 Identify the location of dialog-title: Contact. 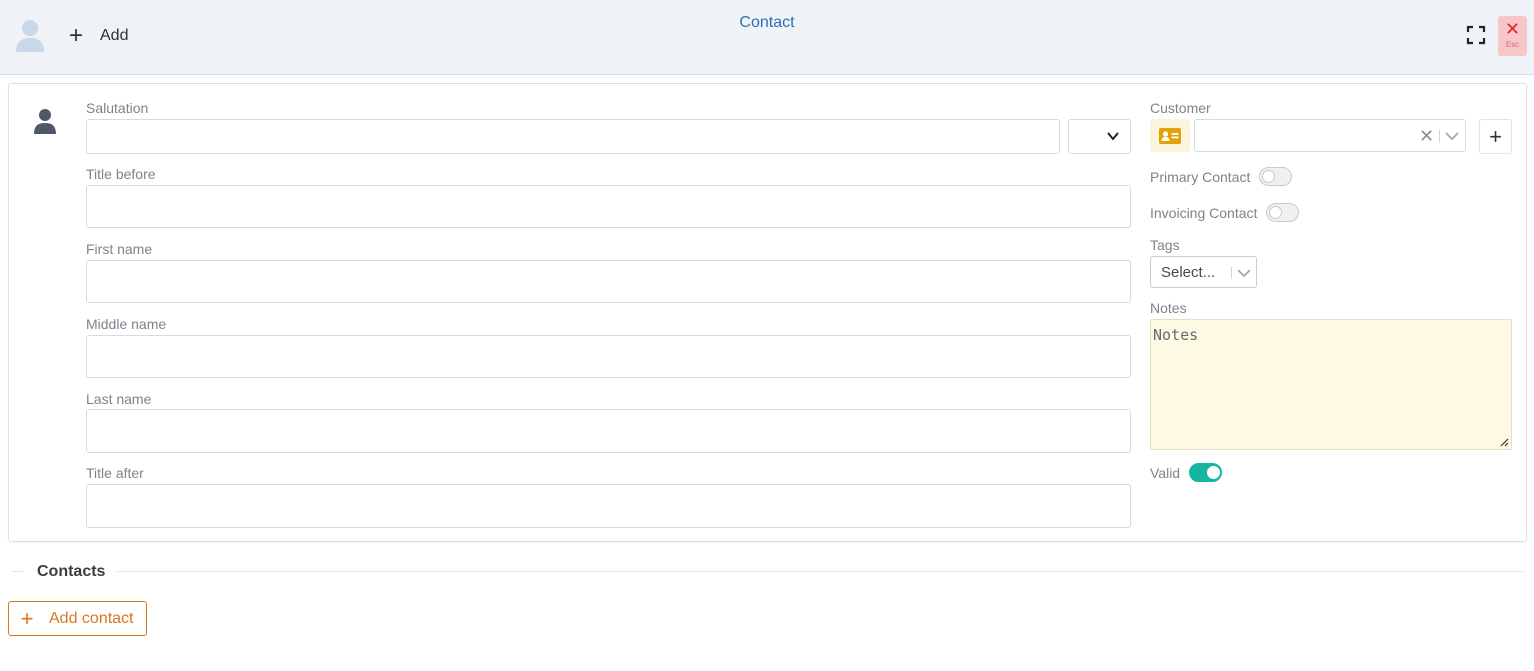
(767, 22).